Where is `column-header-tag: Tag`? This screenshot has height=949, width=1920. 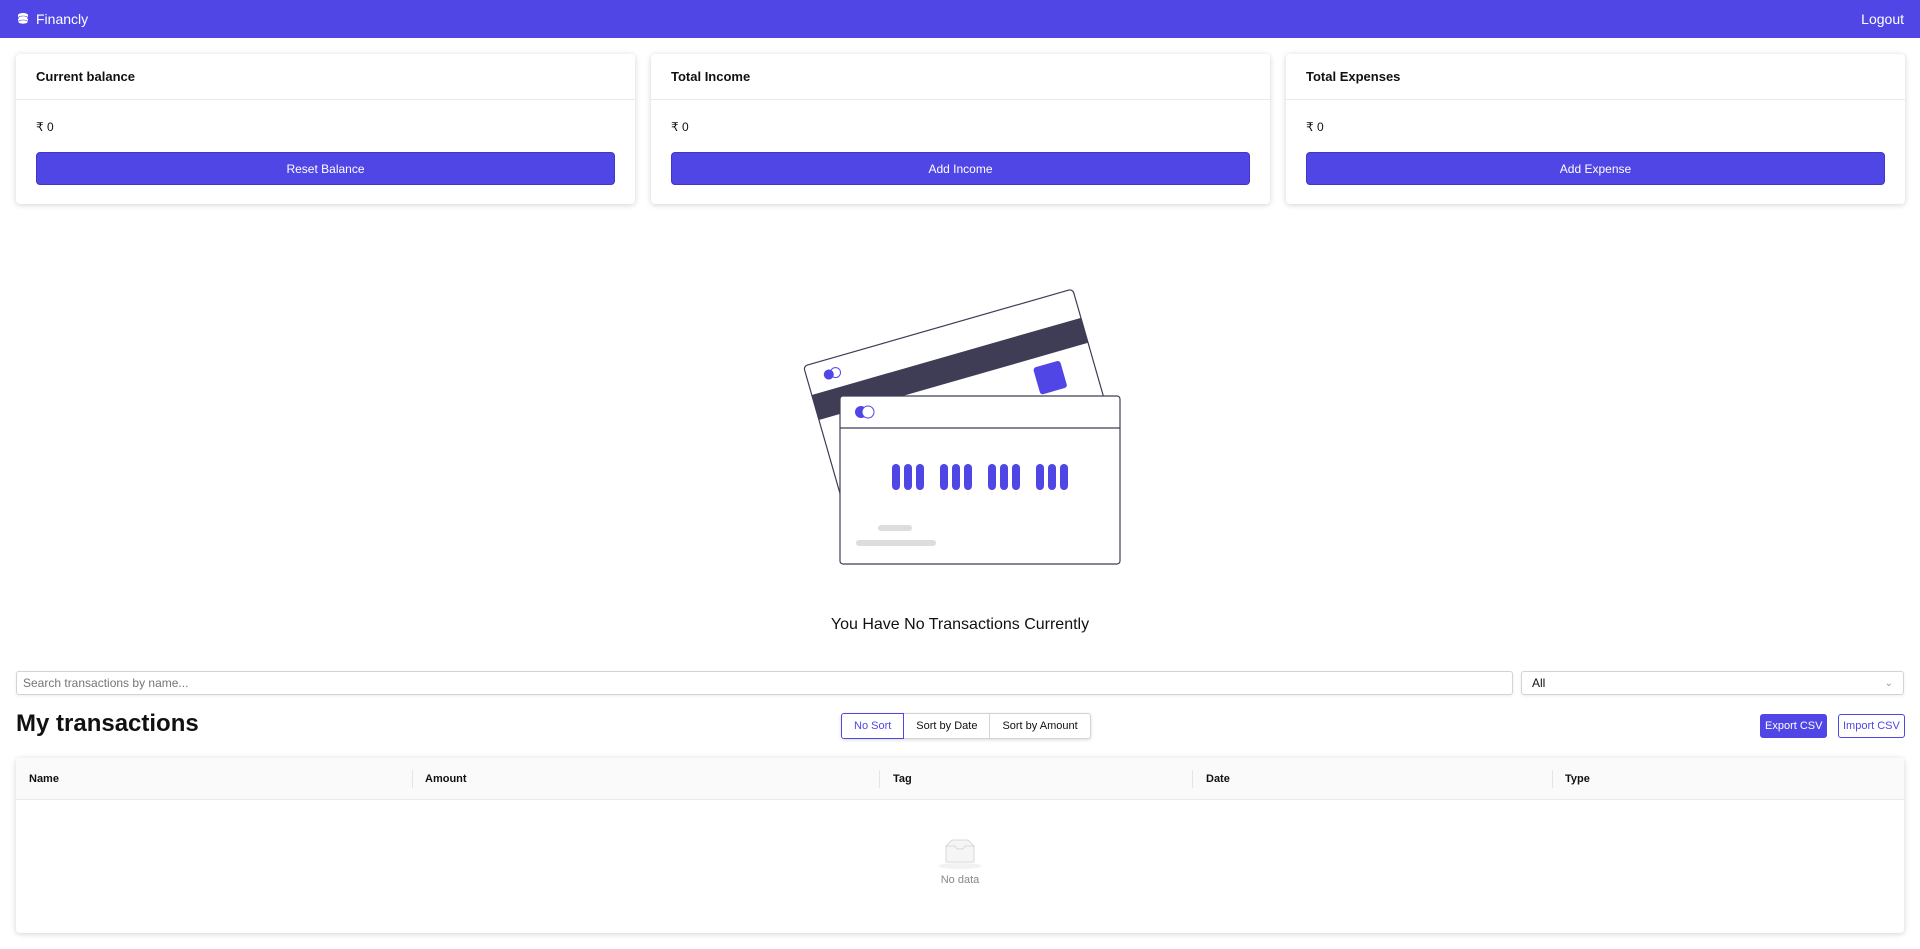
column-header-tag: Tag is located at coordinates (902, 779).